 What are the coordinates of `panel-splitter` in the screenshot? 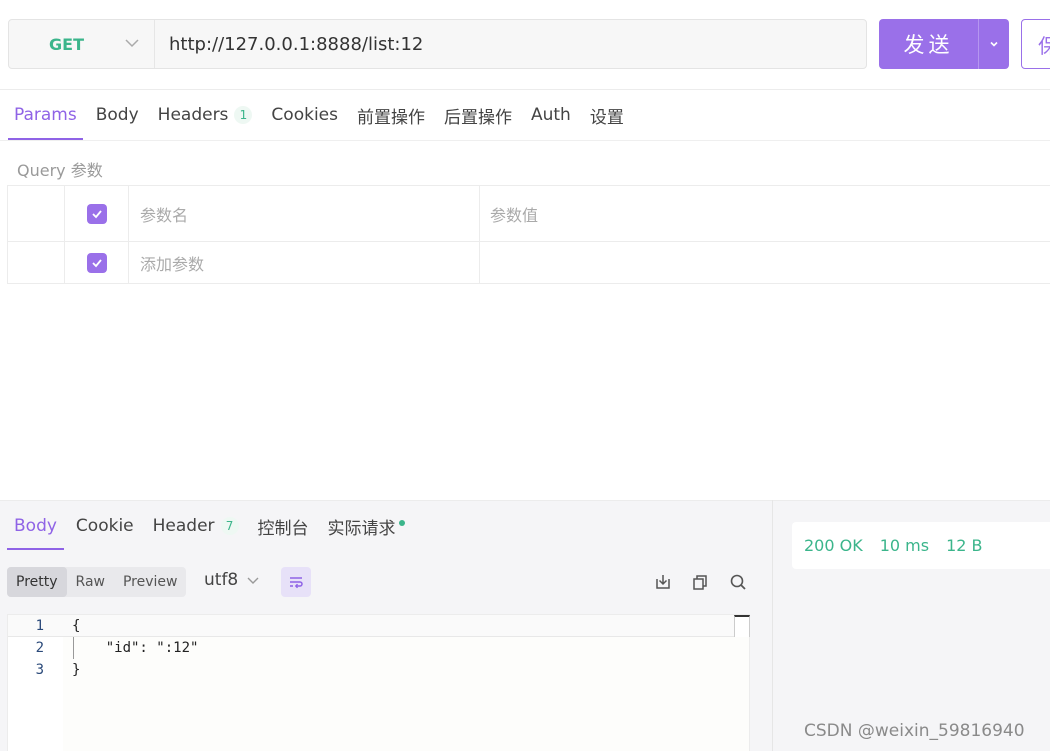 It's located at (772, 625).